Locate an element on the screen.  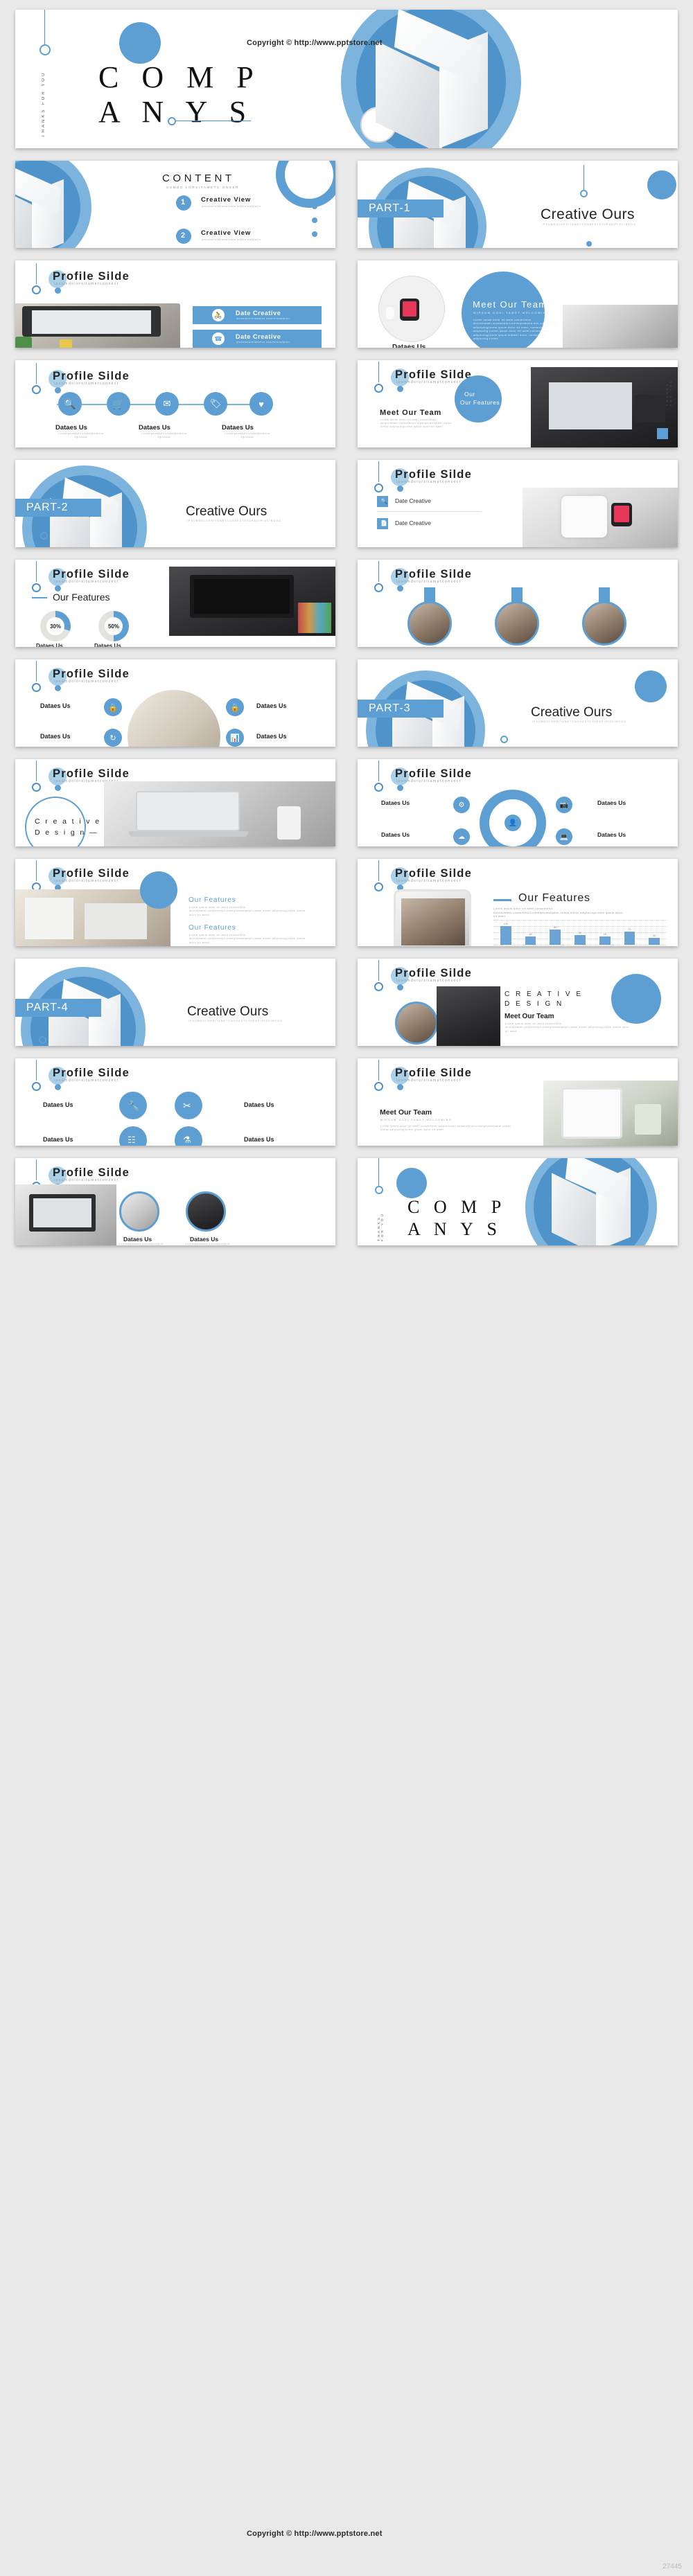
chart-gridline is located at coordinates (580, 926).